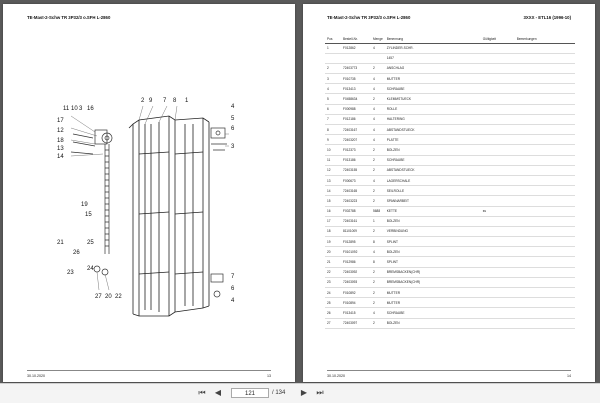 The height and width of the screenshot is (403, 600). I want to click on table-row: 1 F012862 4 ZYLINDER-SCHR., so click(450, 48).